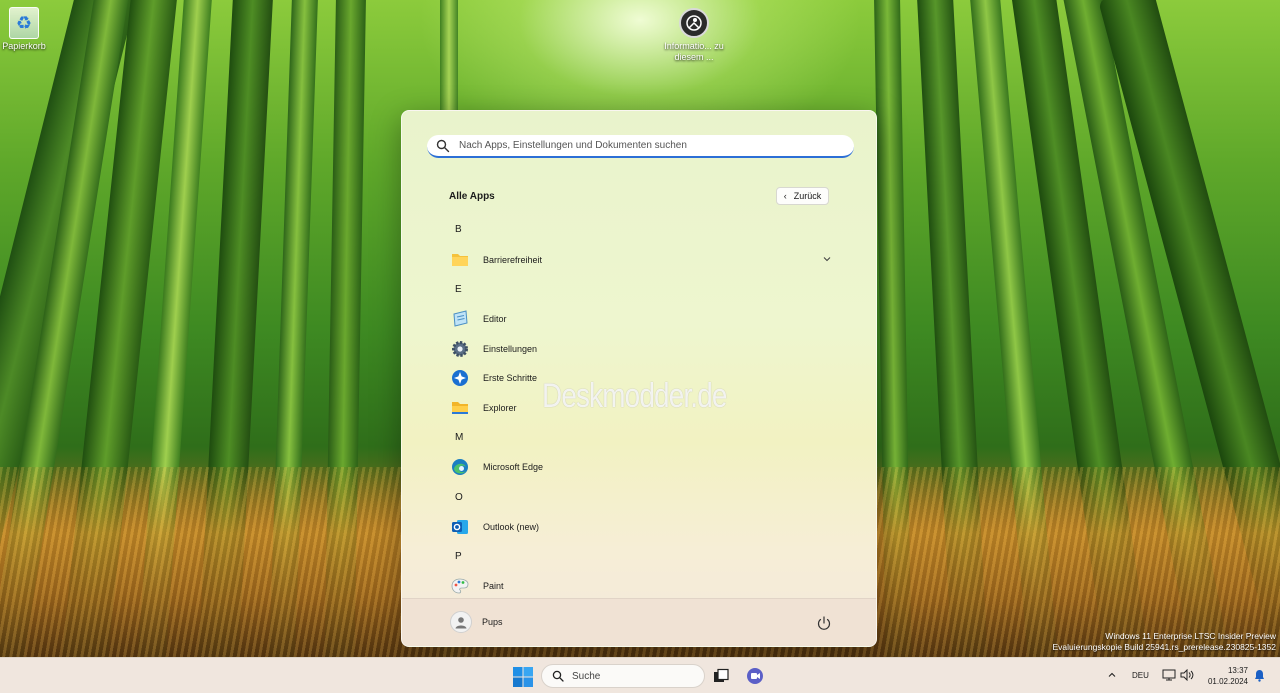  Describe the element at coordinates (459, 378) in the screenshot. I see `get-started-icon` at that location.